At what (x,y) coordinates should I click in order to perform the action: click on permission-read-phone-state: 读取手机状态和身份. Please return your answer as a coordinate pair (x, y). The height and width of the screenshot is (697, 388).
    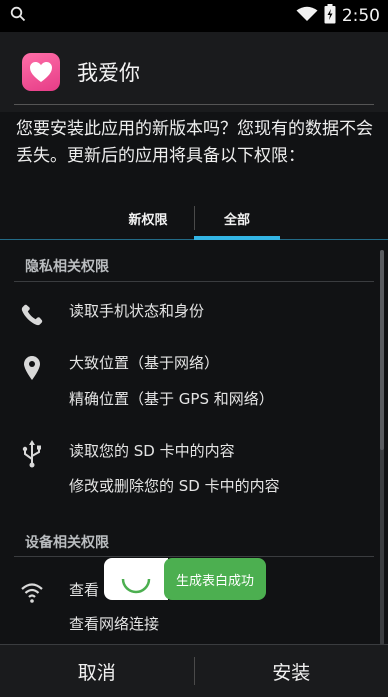
    Looking at the image, I should click on (137, 311).